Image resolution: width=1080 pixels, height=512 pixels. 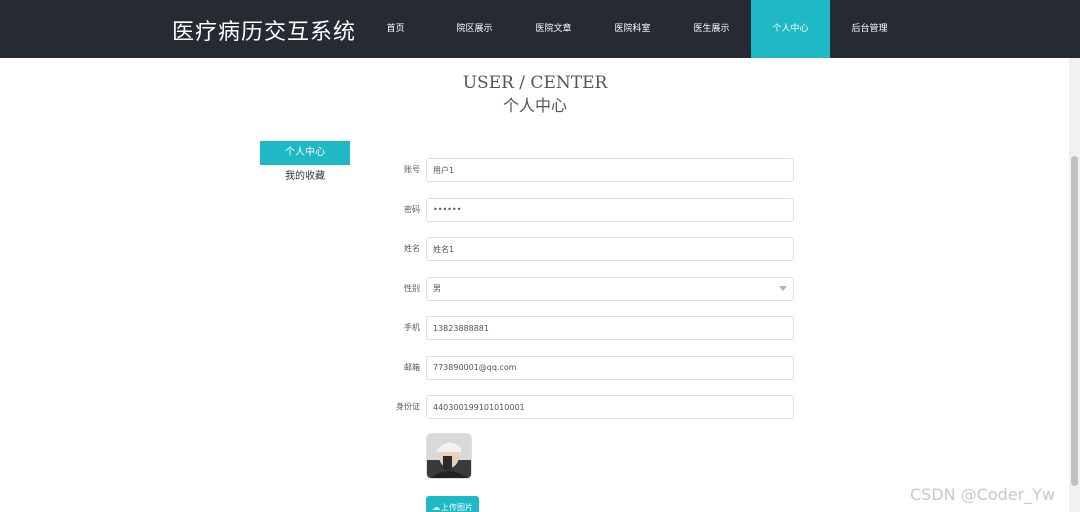 I want to click on vertical-scrollbar, so click(x=1074, y=285).